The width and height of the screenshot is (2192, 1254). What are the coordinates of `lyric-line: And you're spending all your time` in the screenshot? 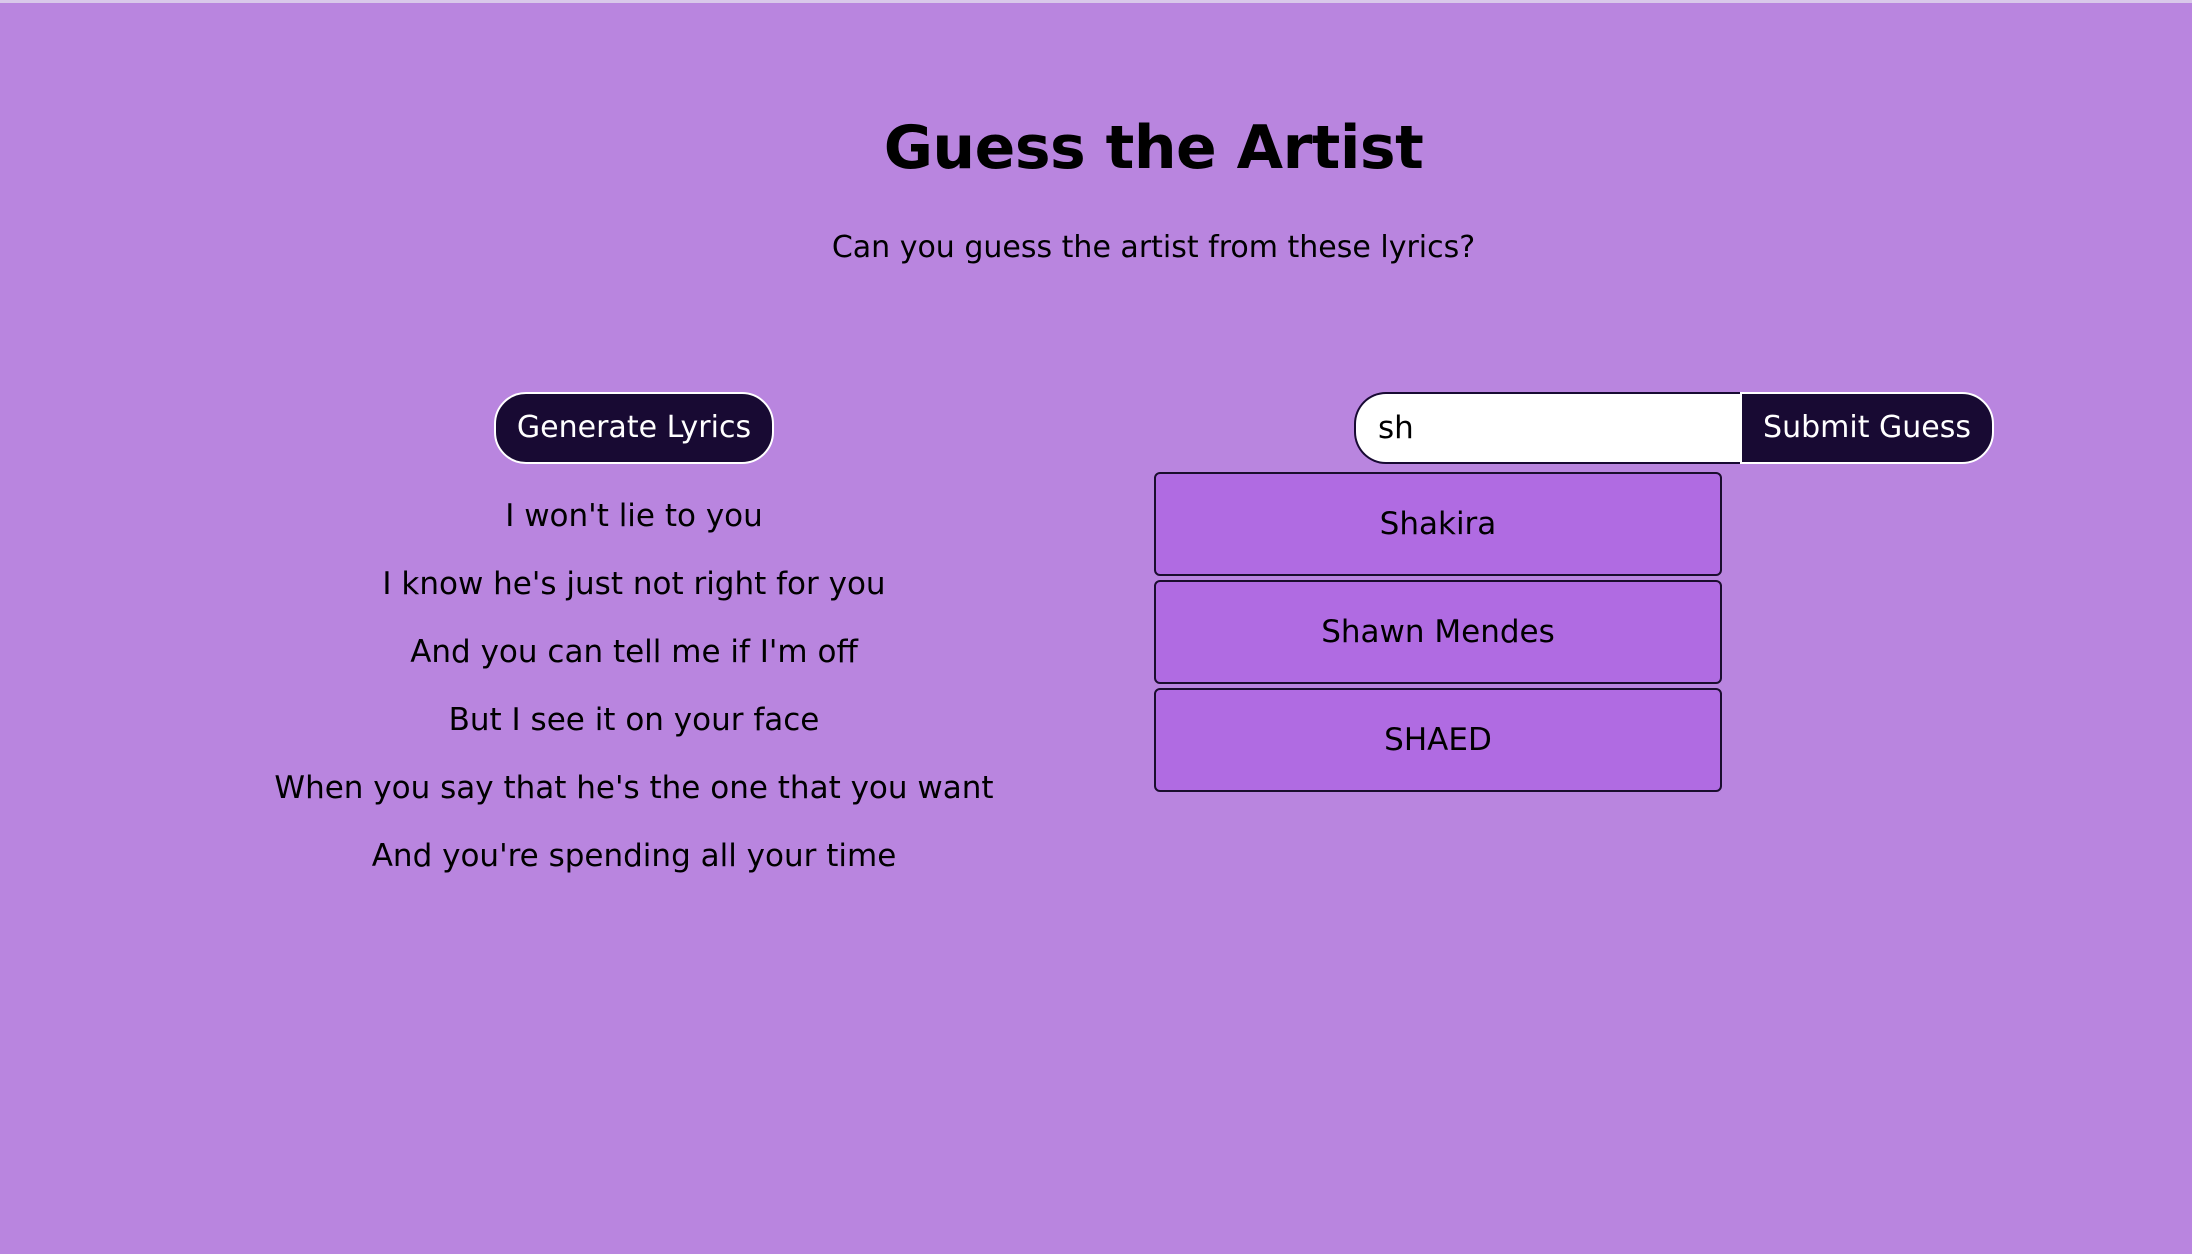 It's located at (634, 856).